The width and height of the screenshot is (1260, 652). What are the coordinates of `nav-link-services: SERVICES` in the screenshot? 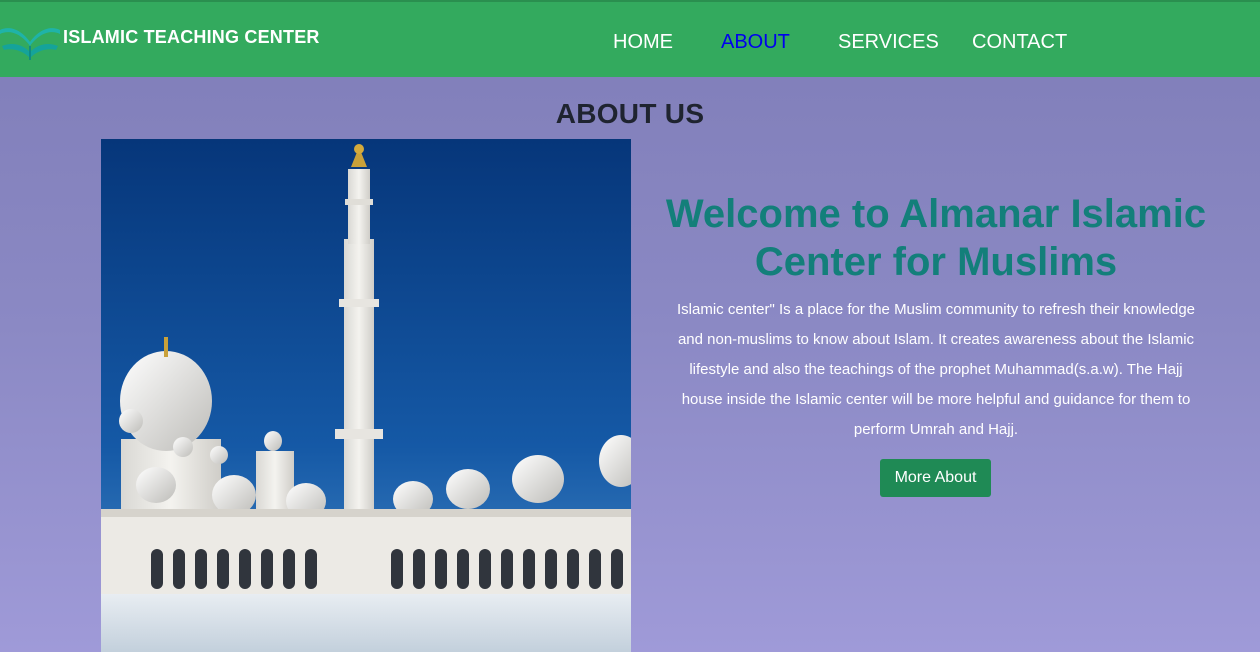 It's located at (888, 42).